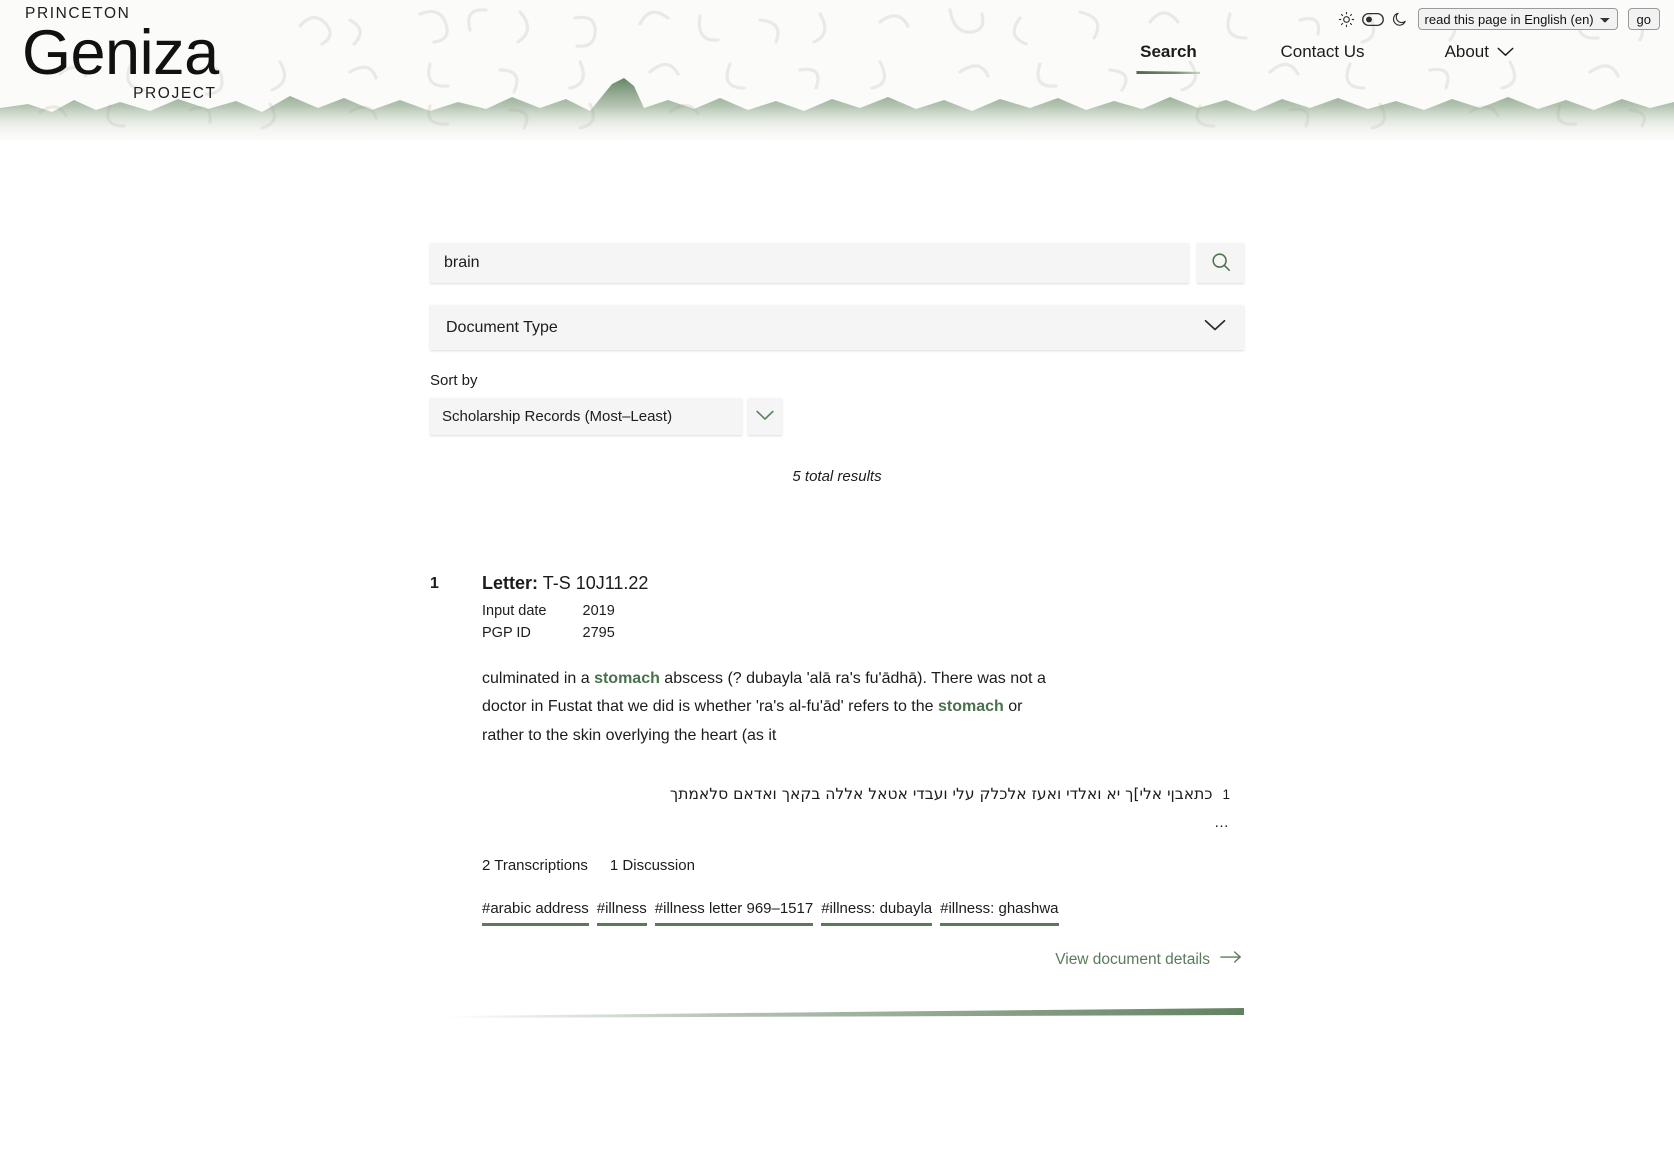 The height and width of the screenshot is (1151, 1674). Describe the element at coordinates (538, 678) in the screenshot. I see `snippet-text-part: culminated in a` at that location.